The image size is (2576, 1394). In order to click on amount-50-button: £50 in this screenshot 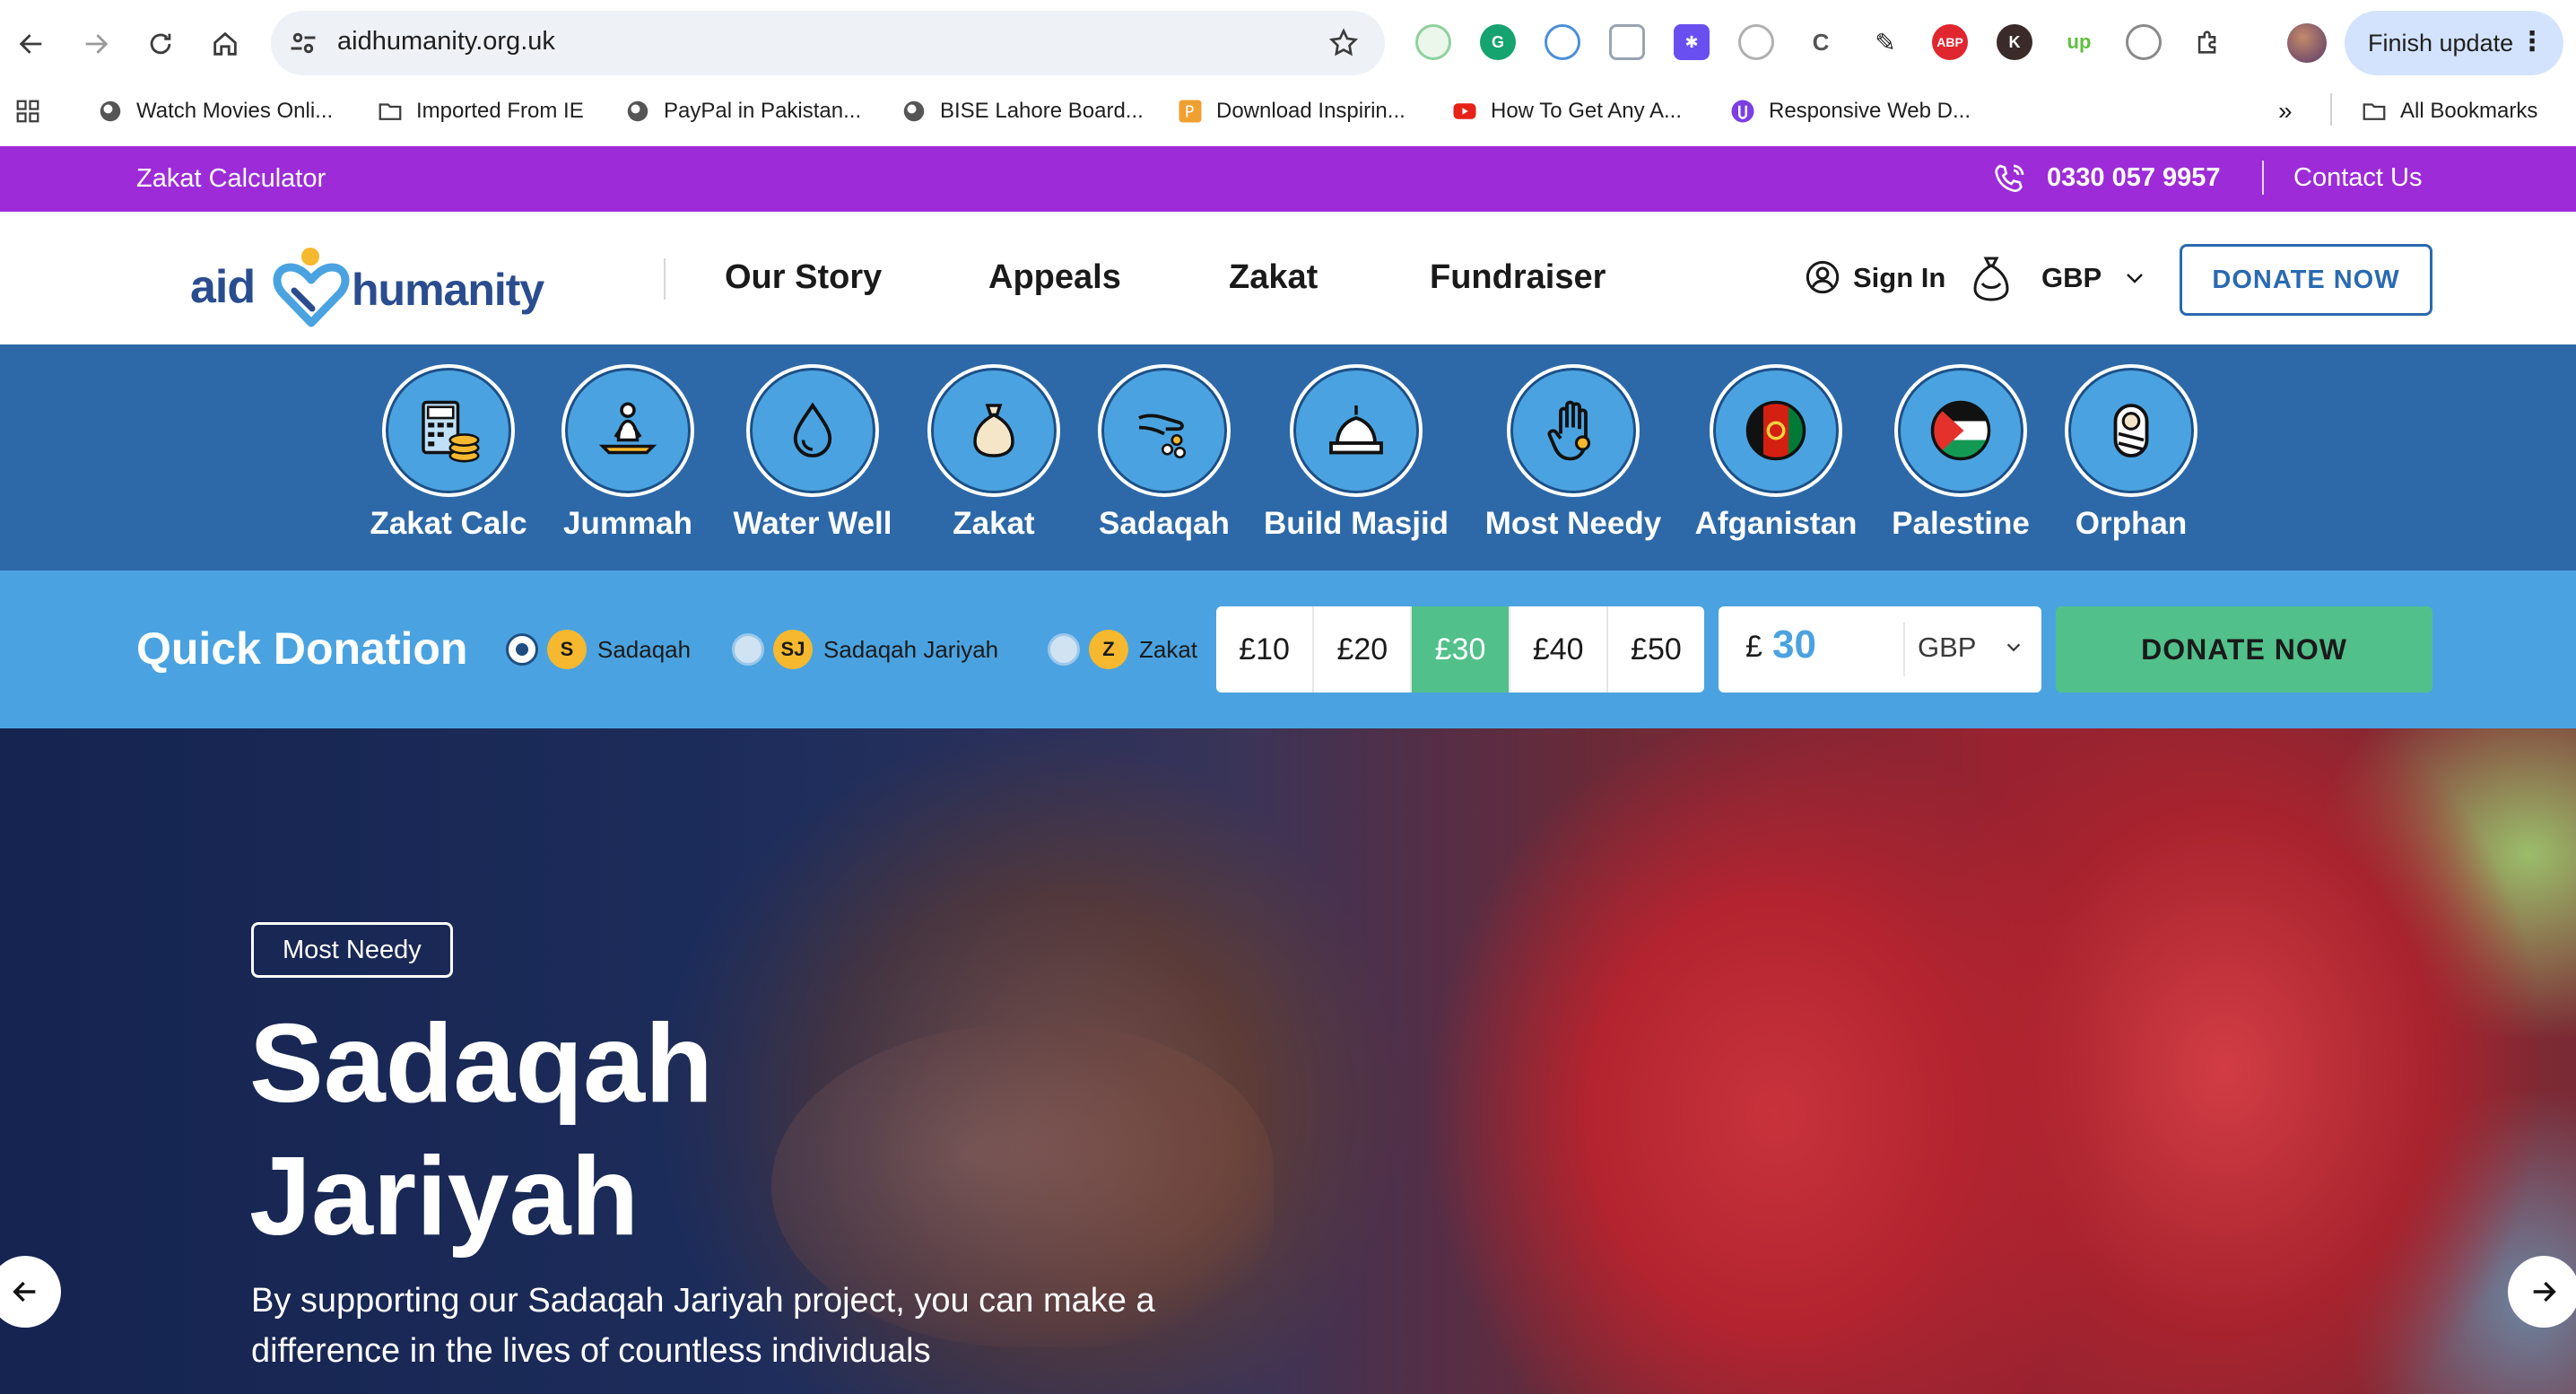, I will do `click(1656, 649)`.